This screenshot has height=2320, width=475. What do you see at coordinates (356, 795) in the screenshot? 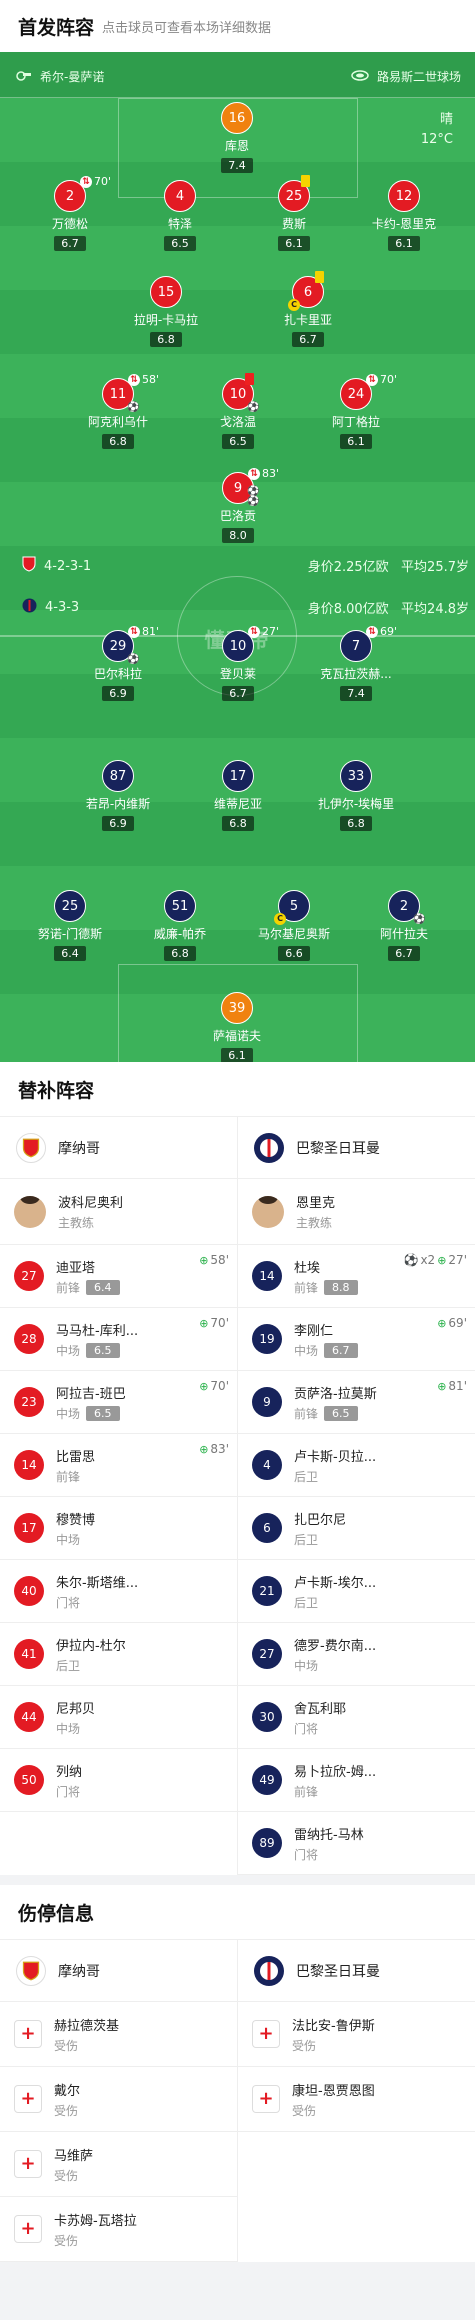
I see `player-away-33: 33 扎伊尔-埃梅里 6.8` at bounding box center [356, 795].